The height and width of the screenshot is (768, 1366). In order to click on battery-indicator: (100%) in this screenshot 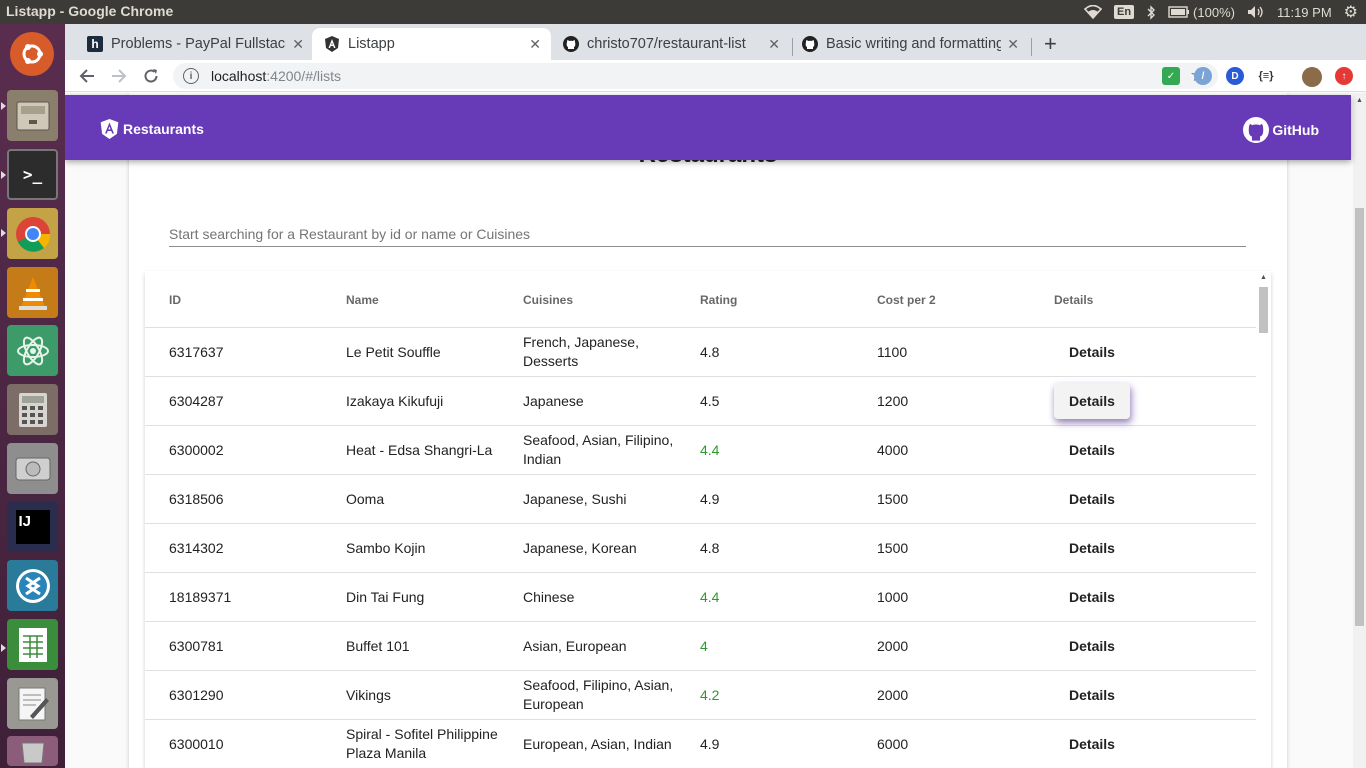, I will do `click(1201, 12)`.